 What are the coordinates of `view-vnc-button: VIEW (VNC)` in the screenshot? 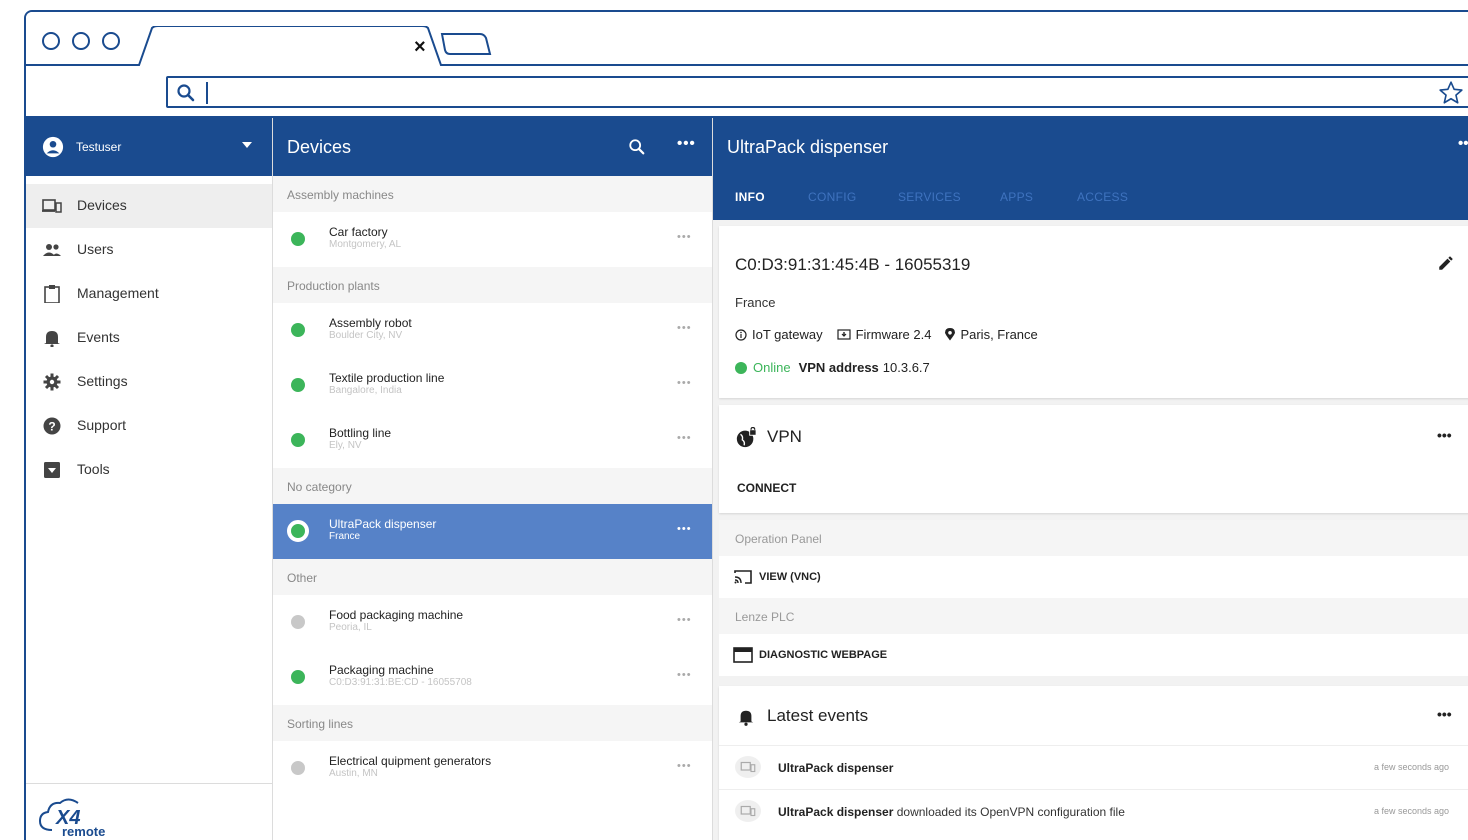 It's located at (1093, 577).